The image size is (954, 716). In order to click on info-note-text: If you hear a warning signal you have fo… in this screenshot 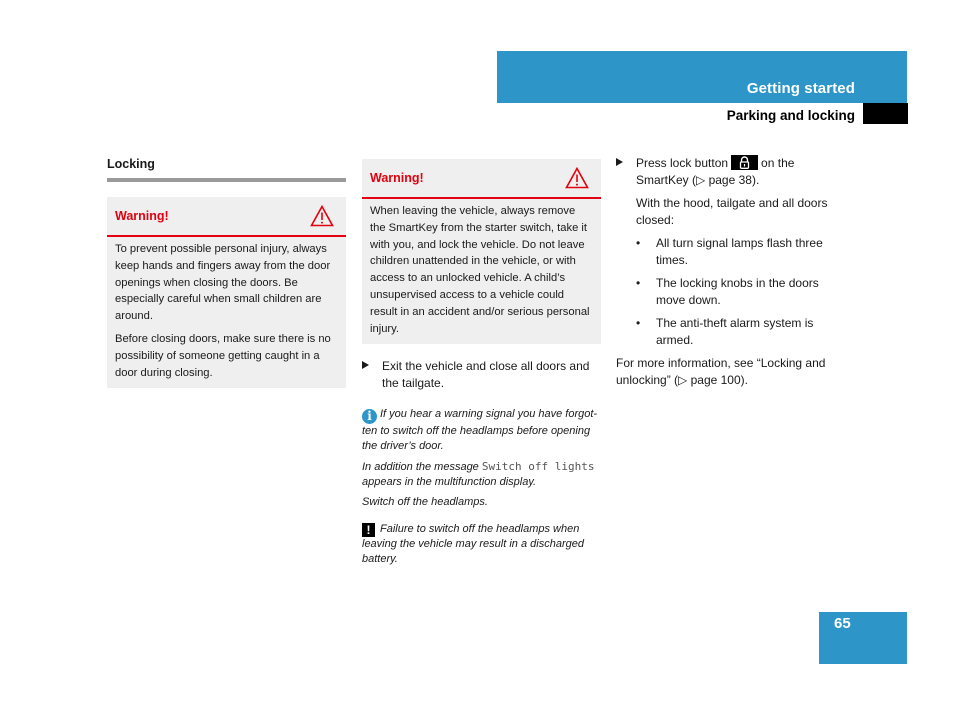, I will do `click(480, 430)`.